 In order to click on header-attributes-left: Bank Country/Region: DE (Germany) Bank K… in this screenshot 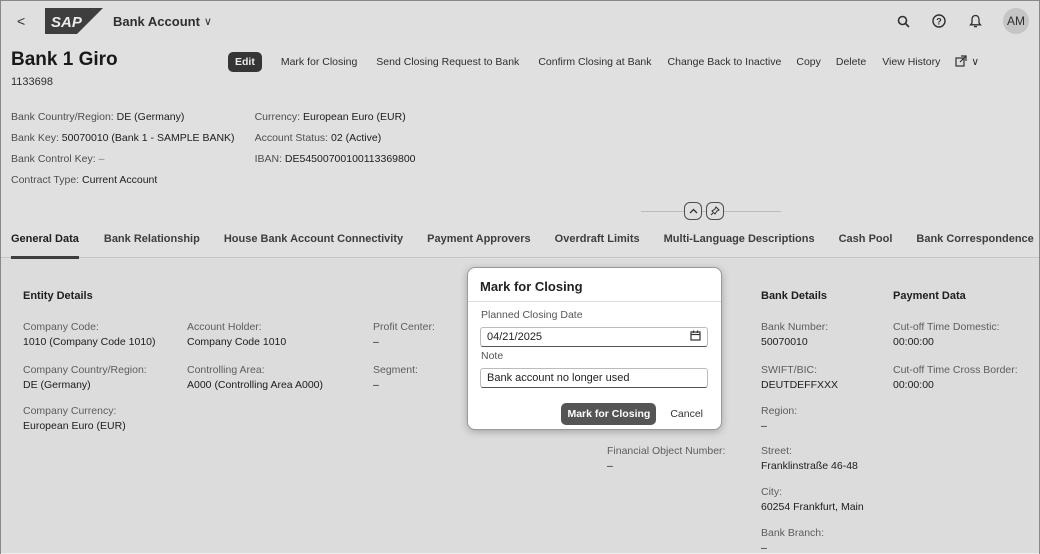, I will do `click(123, 150)`.